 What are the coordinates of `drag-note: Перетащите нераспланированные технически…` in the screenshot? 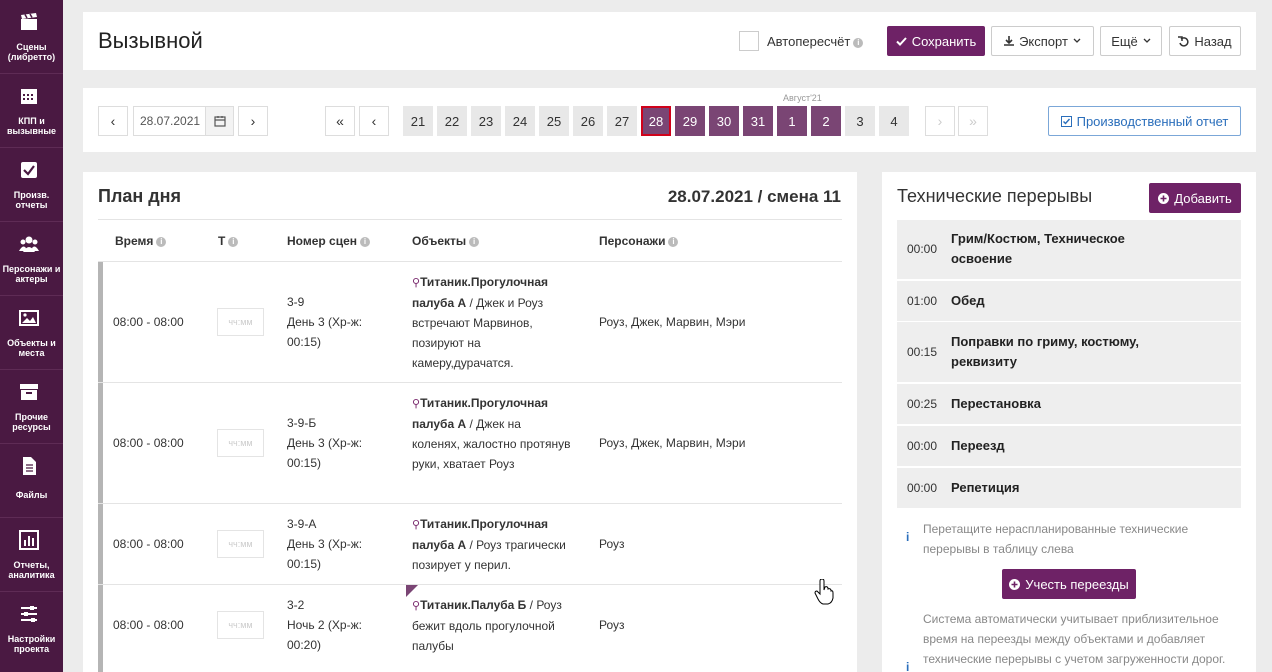 It's located at (1056, 539).